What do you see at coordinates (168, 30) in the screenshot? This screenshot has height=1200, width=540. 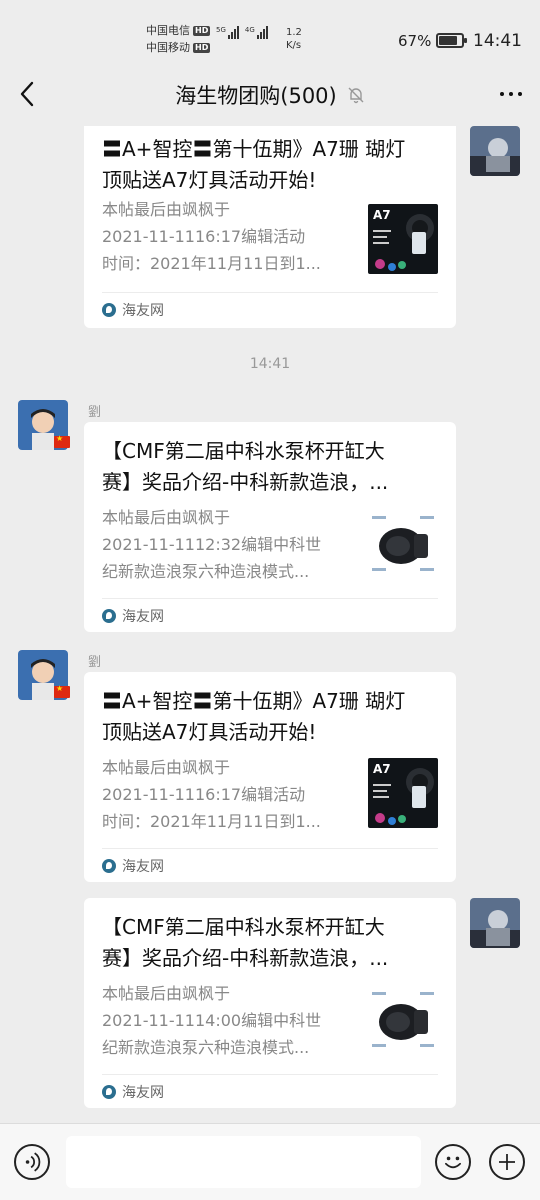 I see `carrier-1: 中国电信` at bounding box center [168, 30].